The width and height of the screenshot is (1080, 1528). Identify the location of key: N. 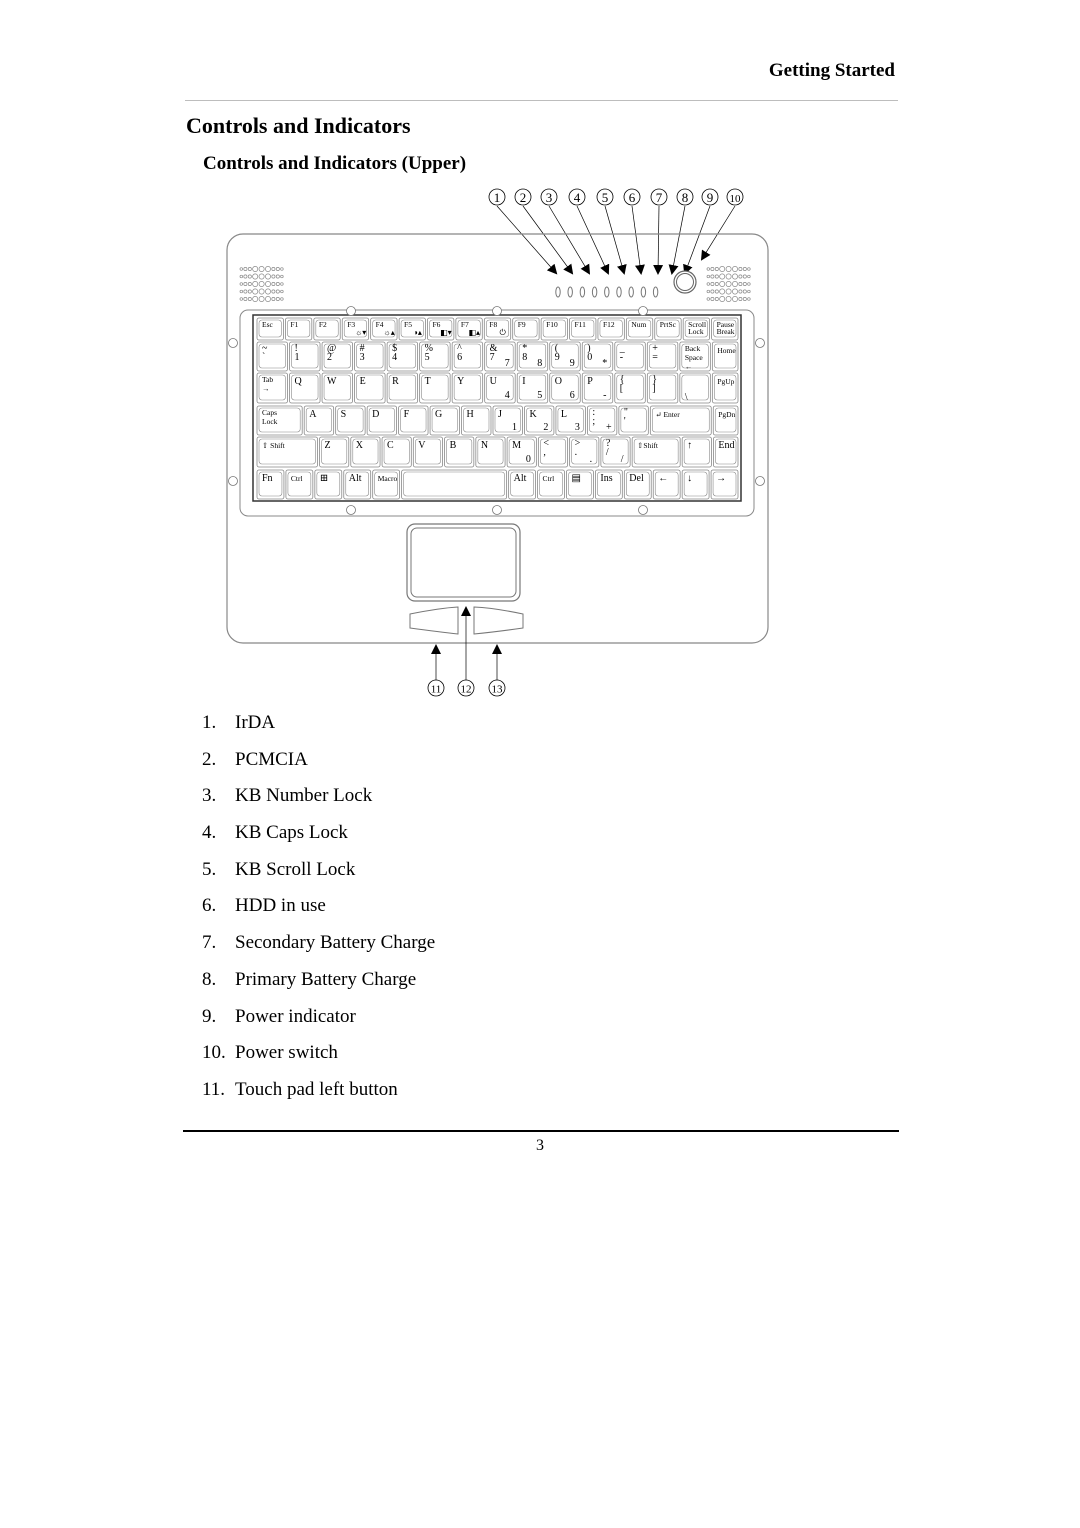
(490, 452).